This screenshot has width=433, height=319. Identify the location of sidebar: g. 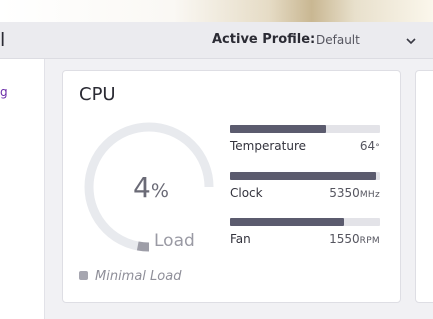
(22, 189).